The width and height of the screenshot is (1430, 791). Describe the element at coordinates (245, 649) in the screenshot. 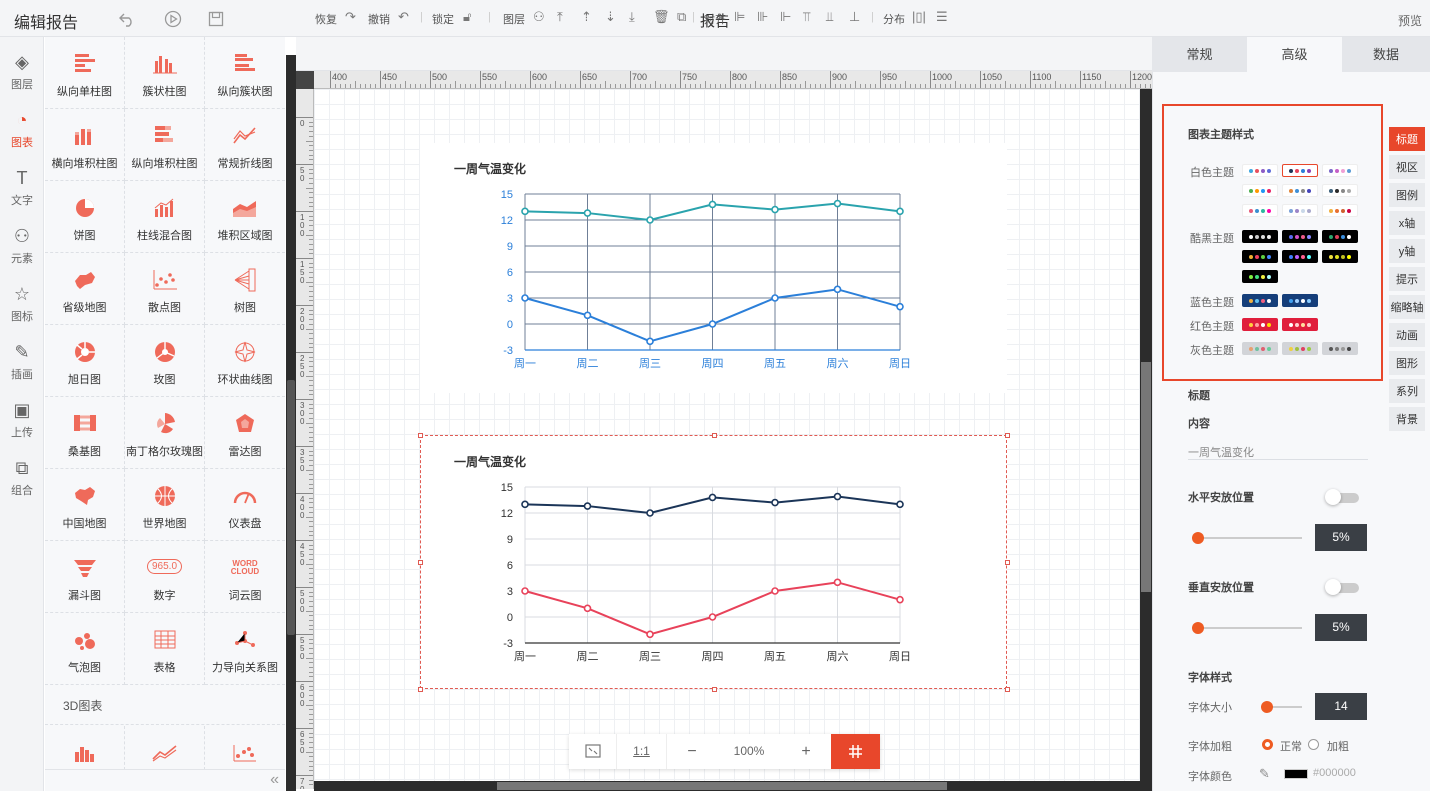

I see `palette-item-26: 力导向关系图` at that location.